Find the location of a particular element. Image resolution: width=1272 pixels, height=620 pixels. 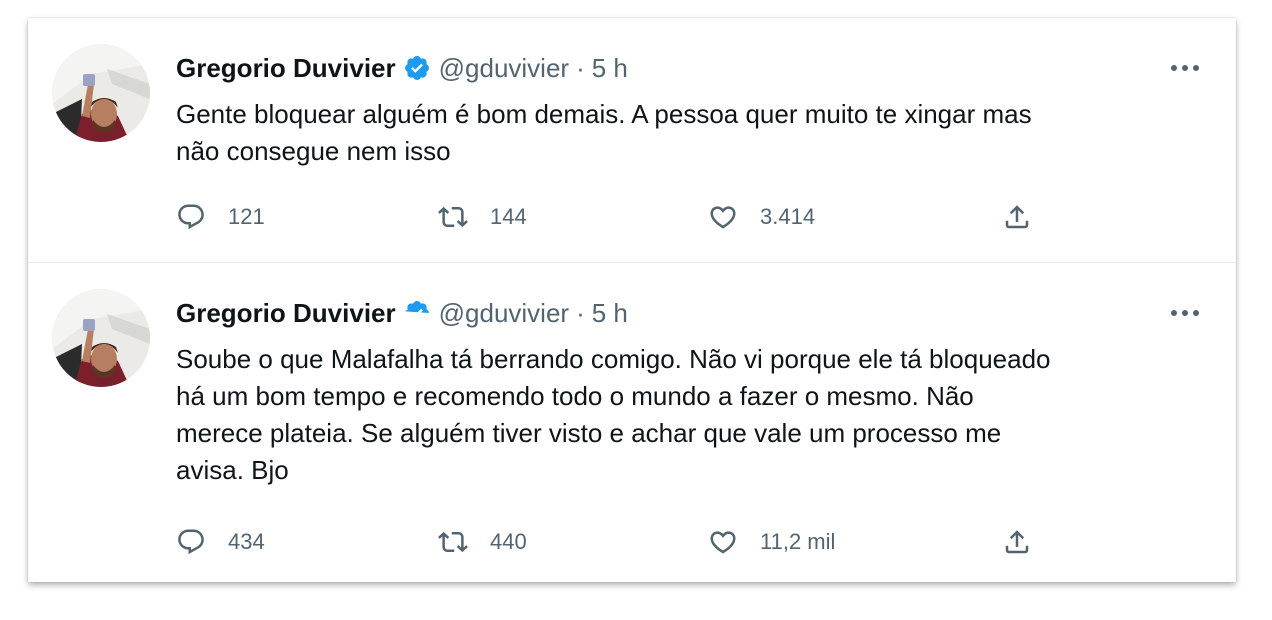

retweet-count: 440 is located at coordinates (508, 541).